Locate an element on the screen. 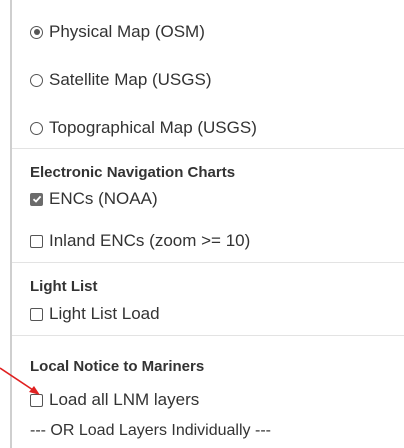 Image resolution: width=404 pixels, height=448 pixels. radio-label: Topographical Map (USGS) is located at coordinates (153, 127).